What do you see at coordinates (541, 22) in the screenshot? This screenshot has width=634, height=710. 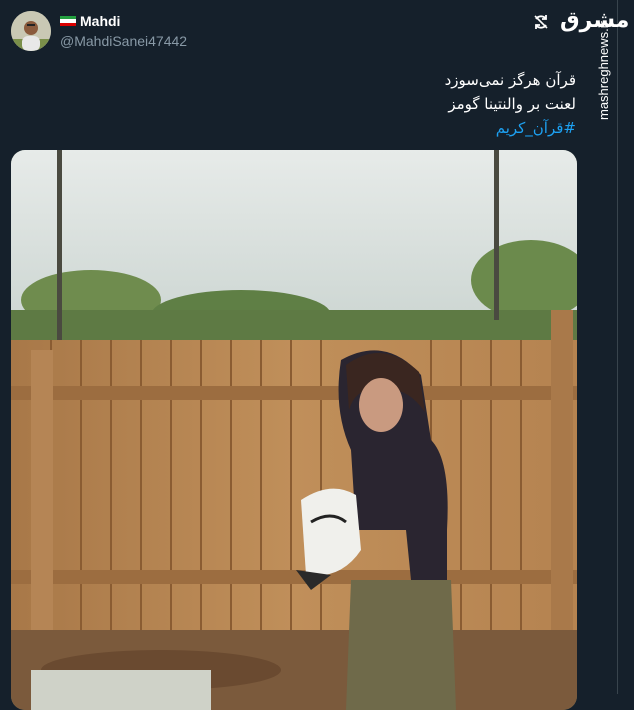 I see `retweet-icon` at bounding box center [541, 22].